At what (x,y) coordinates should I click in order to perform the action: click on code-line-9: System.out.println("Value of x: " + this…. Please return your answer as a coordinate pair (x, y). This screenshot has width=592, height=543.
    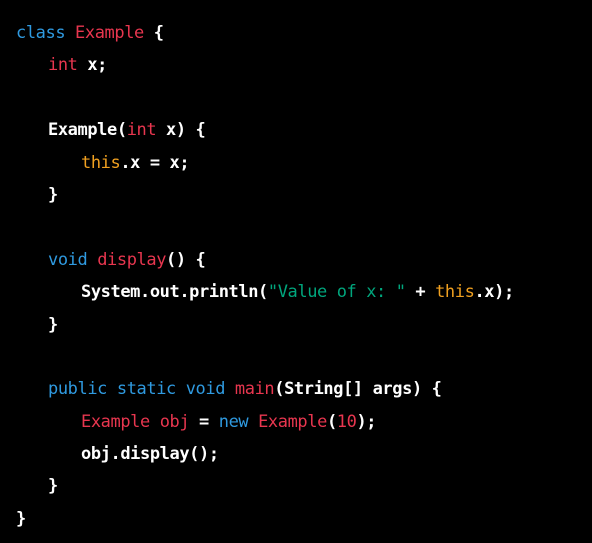
    Looking at the image, I should click on (297, 292).